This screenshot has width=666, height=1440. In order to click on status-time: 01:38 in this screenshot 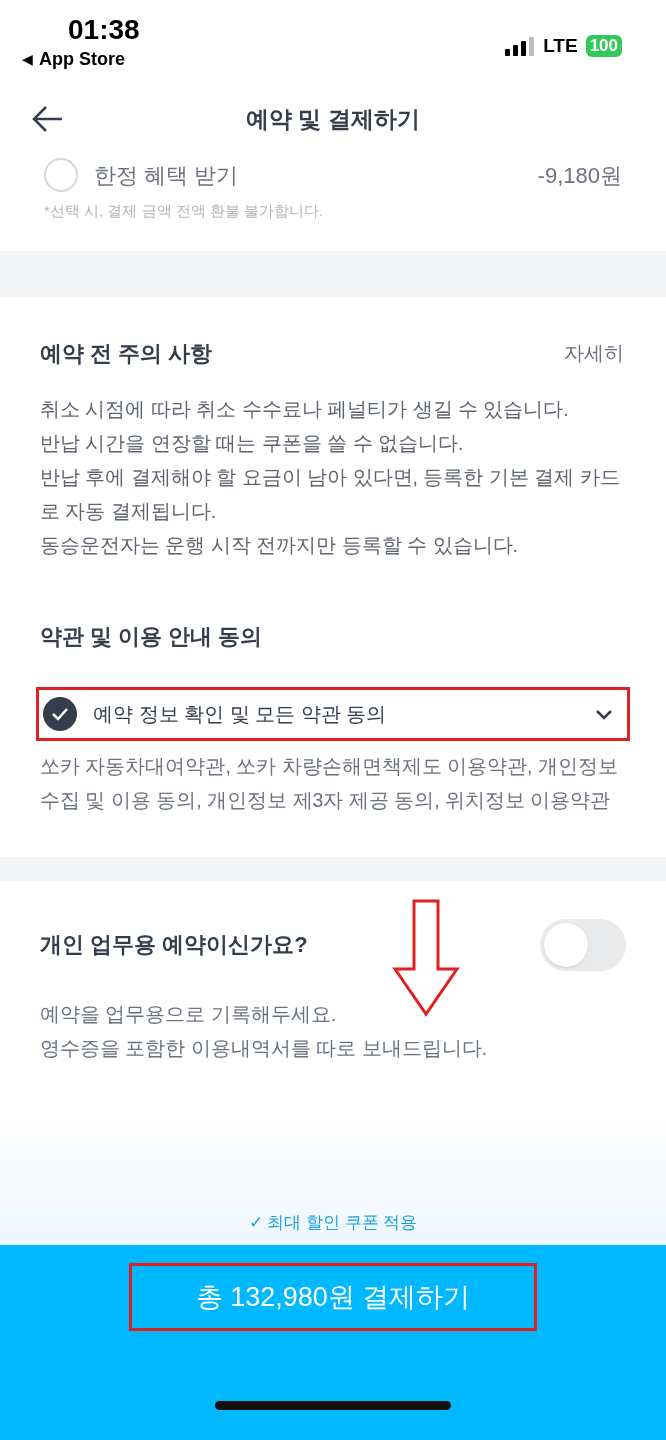, I will do `click(104, 30)`.